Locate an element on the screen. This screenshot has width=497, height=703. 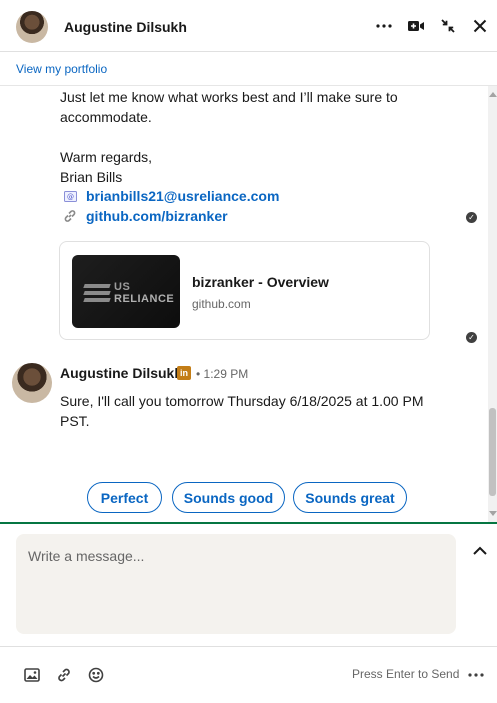
expand-composer-icon is located at coordinates (480, 550).